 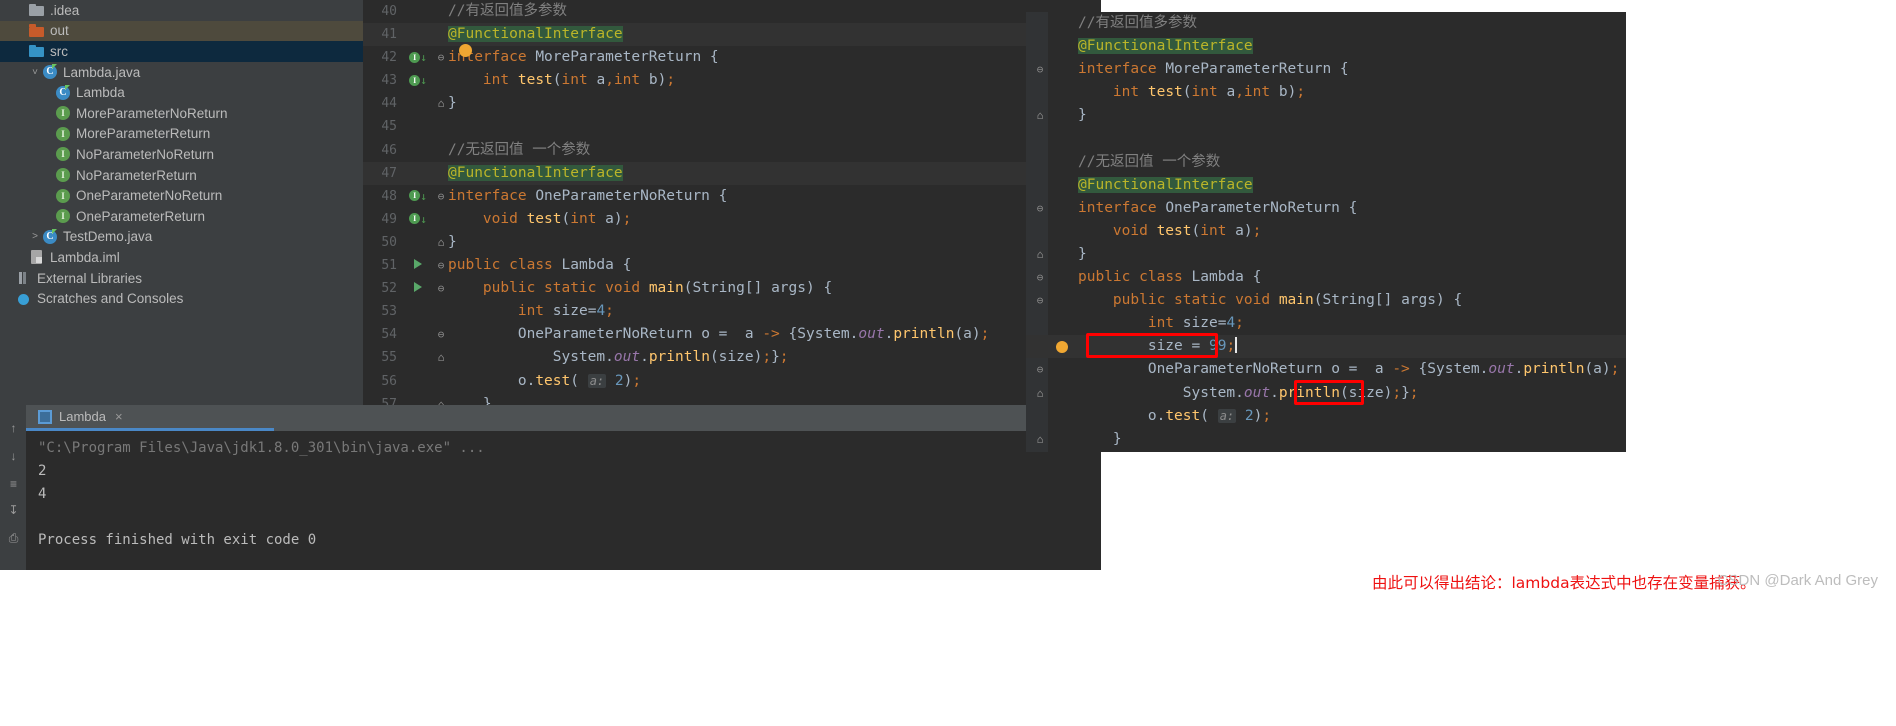 What do you see at coordinates (389, 289) in the screenshot?
I see `line-number: 52` at bounding box center [389, 289].